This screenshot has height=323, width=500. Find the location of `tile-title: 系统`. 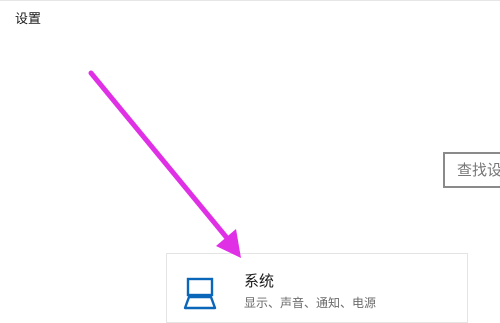

tile-title: 系统 is located at coordinates (259, 281).